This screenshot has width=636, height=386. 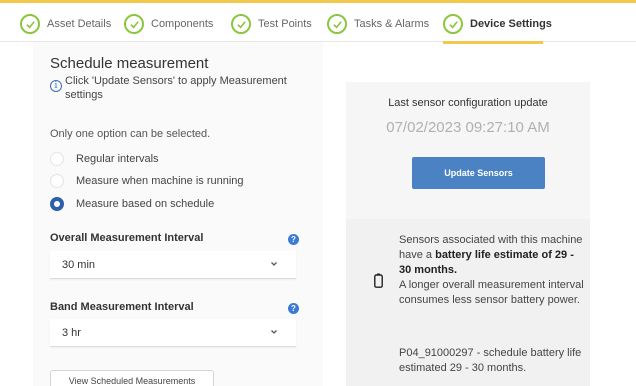 I want to click on tab-components: Components, so click(x=168, y=24).